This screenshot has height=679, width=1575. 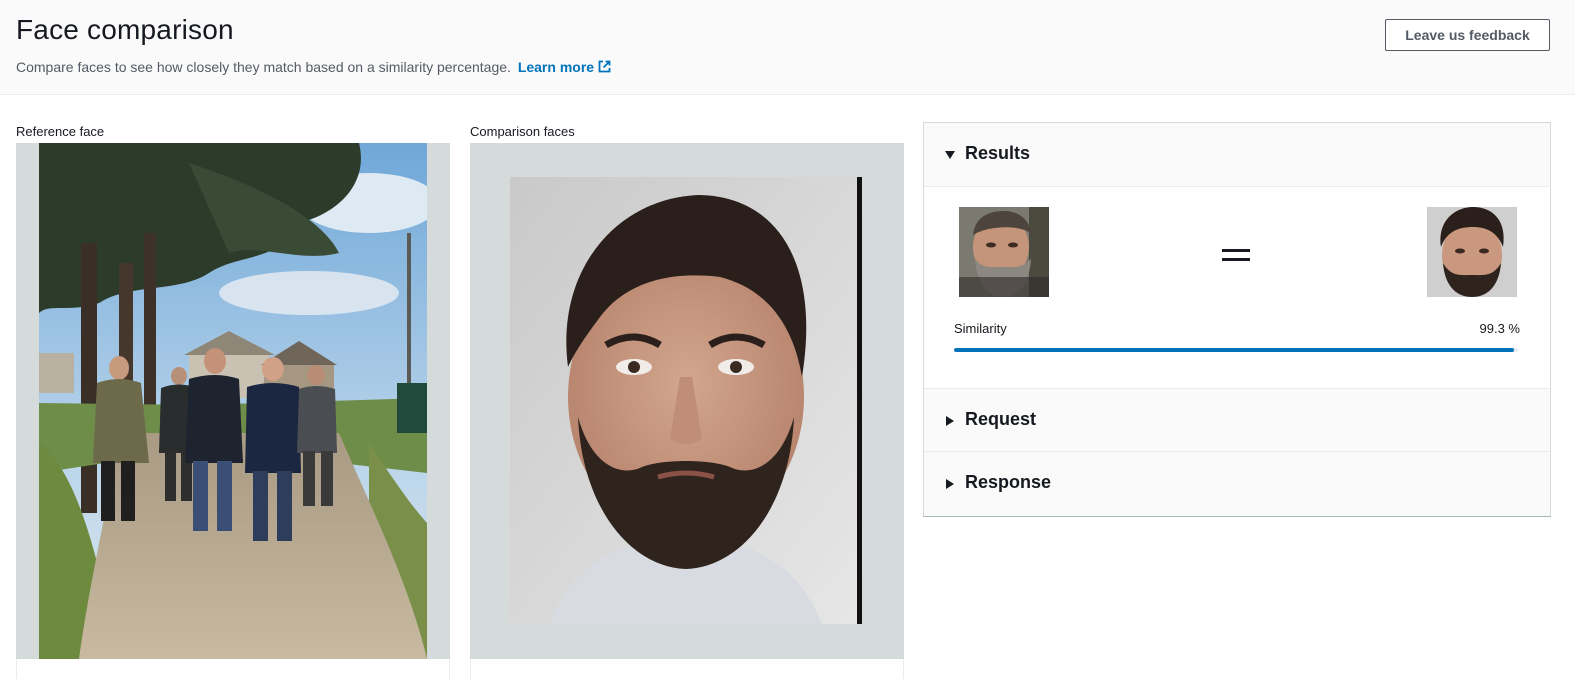 I want to click on learn-more-link: Learn more, so click(x=564, y=67).